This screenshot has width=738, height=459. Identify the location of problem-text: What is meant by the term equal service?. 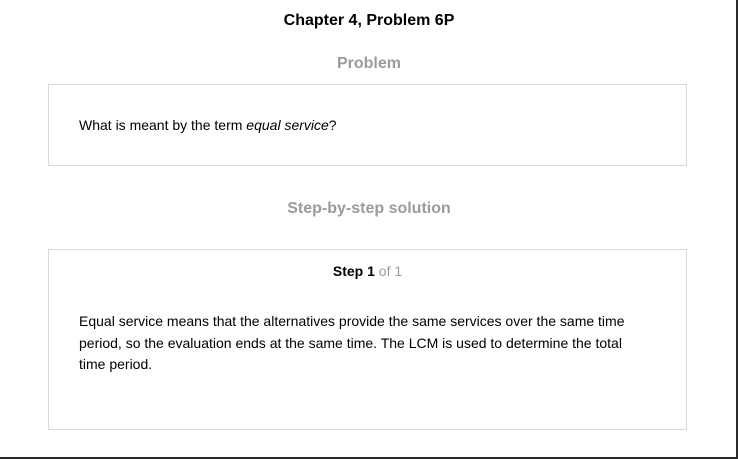
(208, 125).